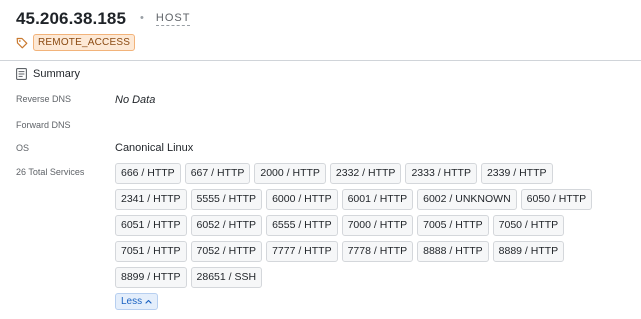  What do you see at coordinates (328, 42) in the screenshot?
I see `tag-row: REMOTE_ACCESS` at bounding box center [328, 42].